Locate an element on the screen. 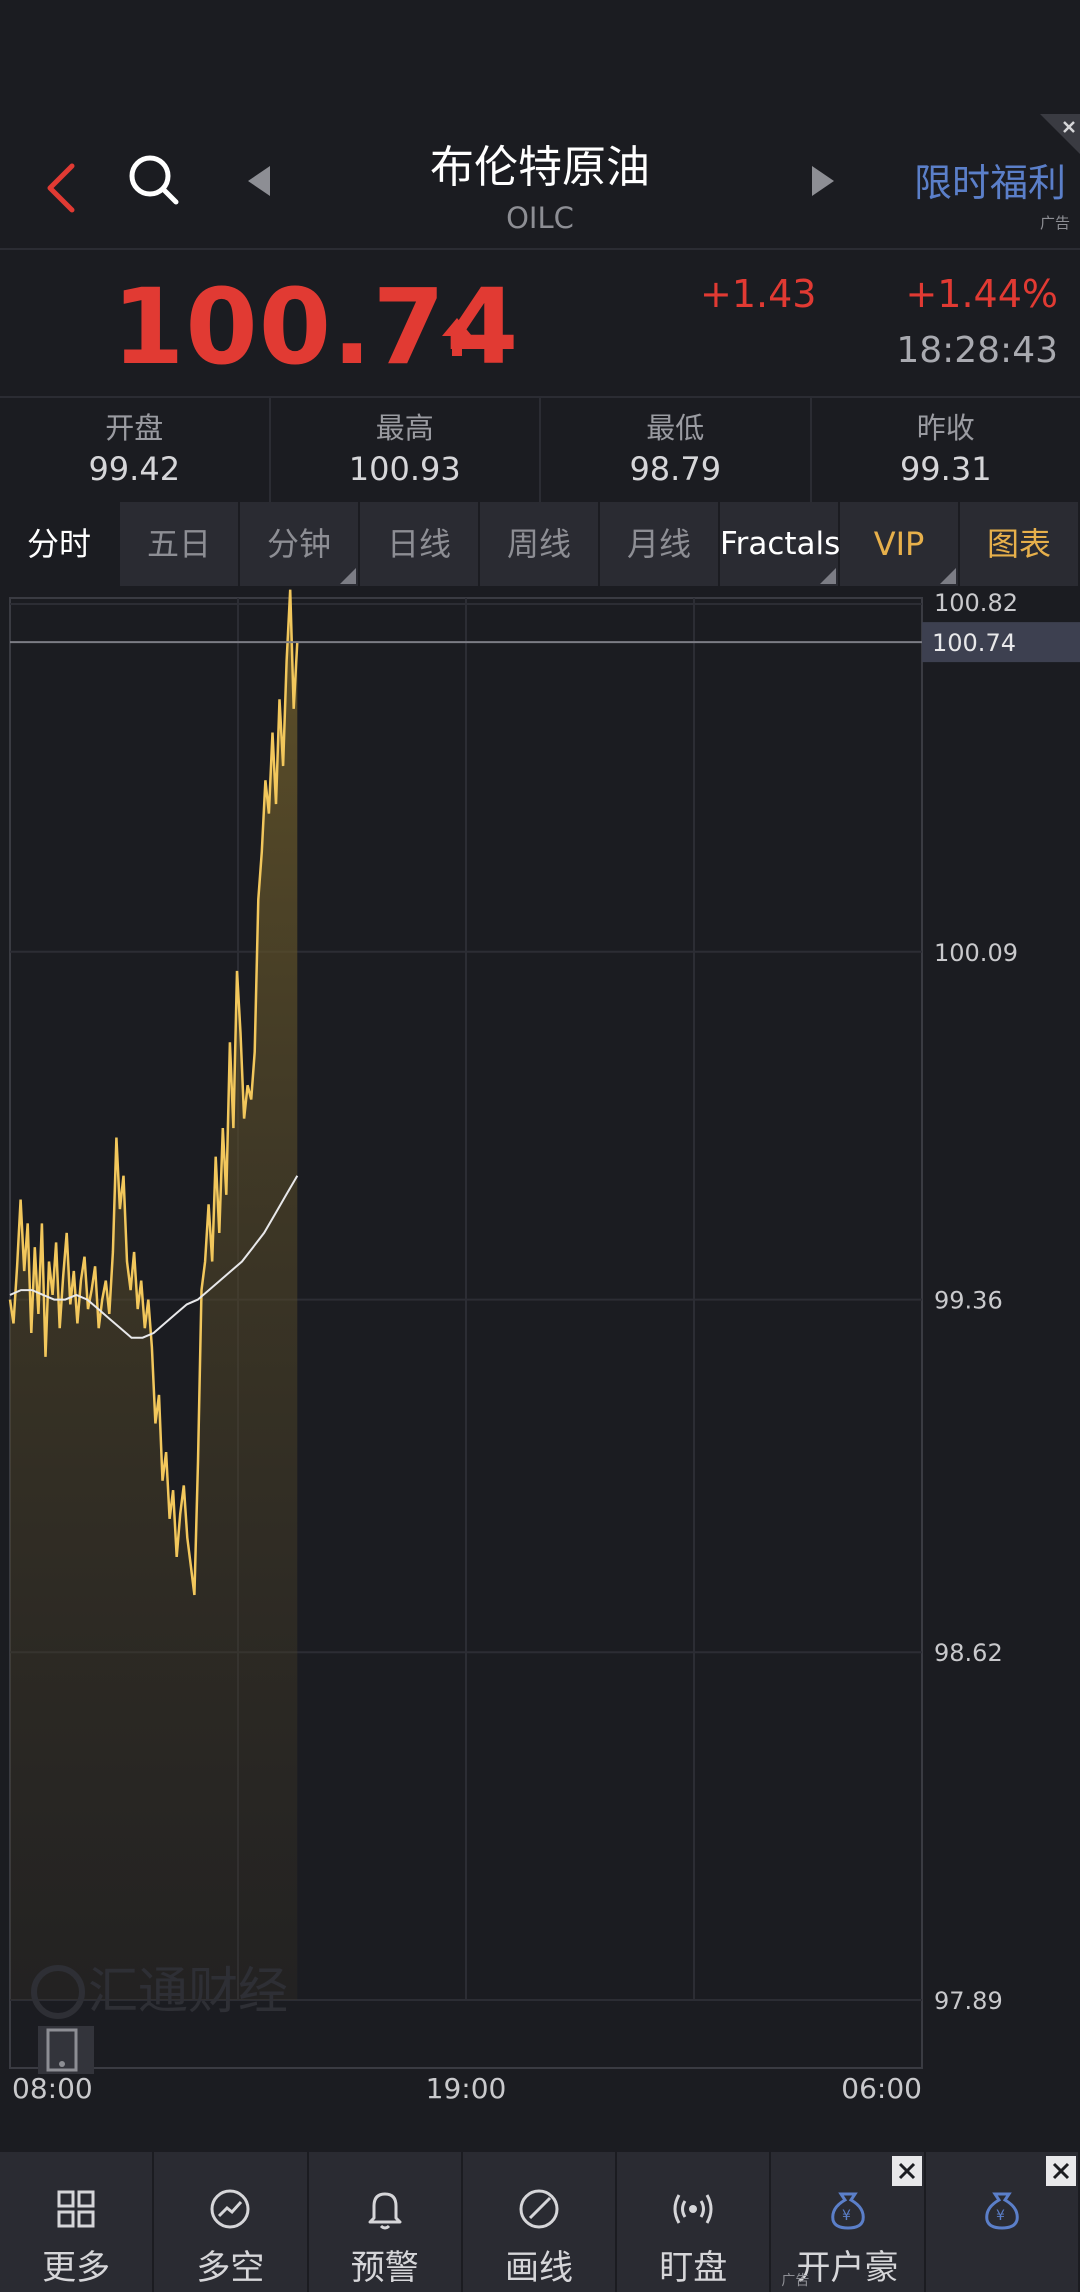  stat-value: 99.42 is located at coordinates (134, 469).